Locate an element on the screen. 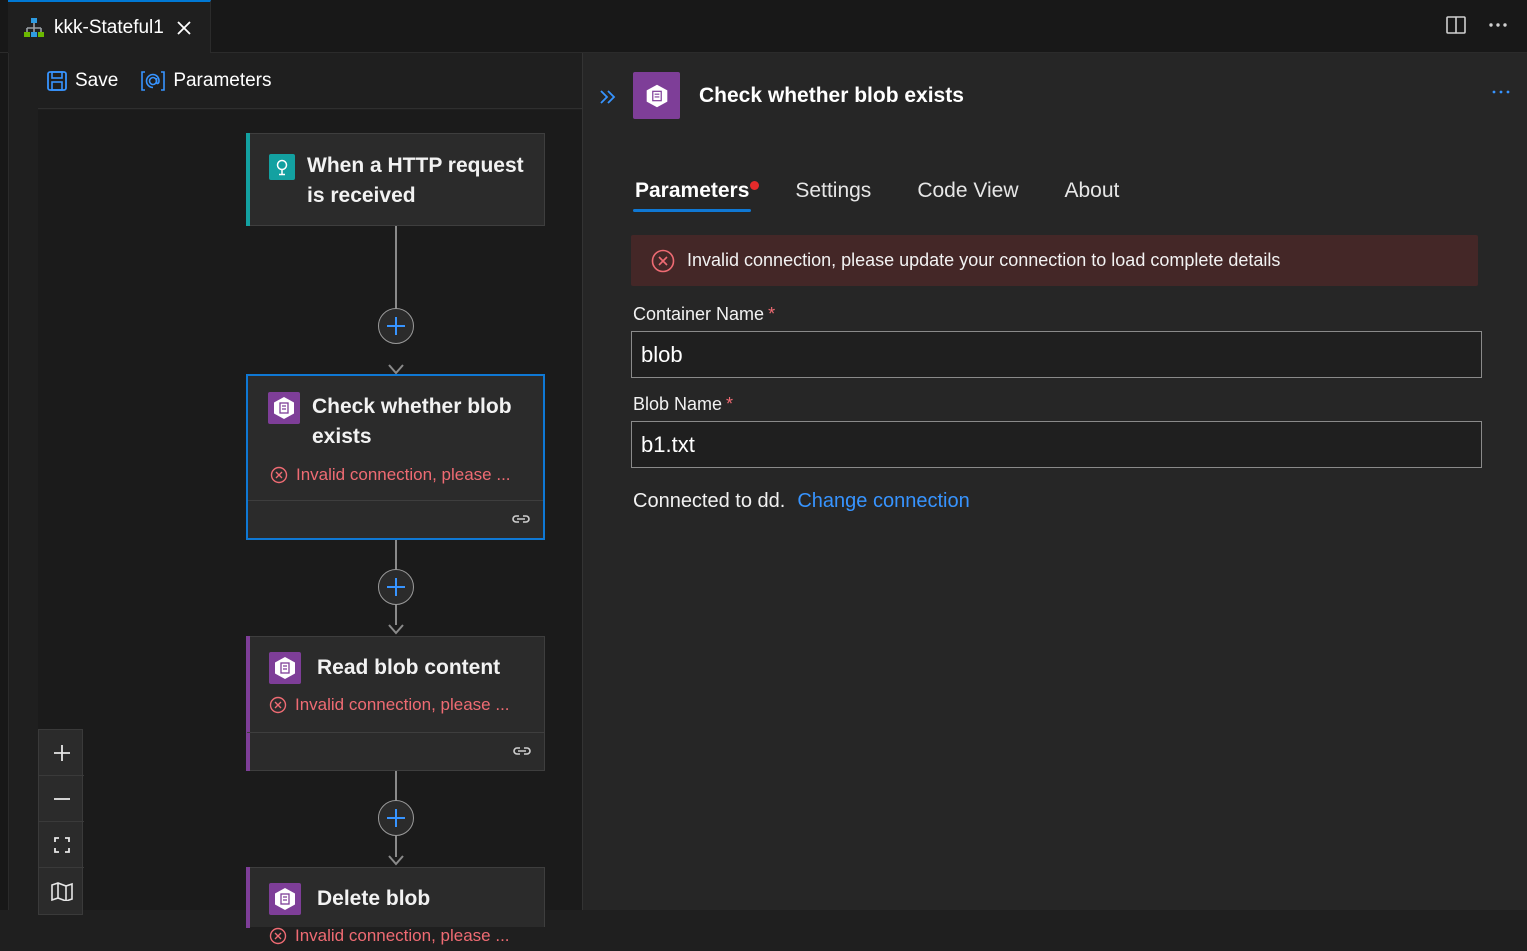 Image resolution: width=1527 pixels, height=951 pixels. zoom-out-button is located at coordinates (61, 799).